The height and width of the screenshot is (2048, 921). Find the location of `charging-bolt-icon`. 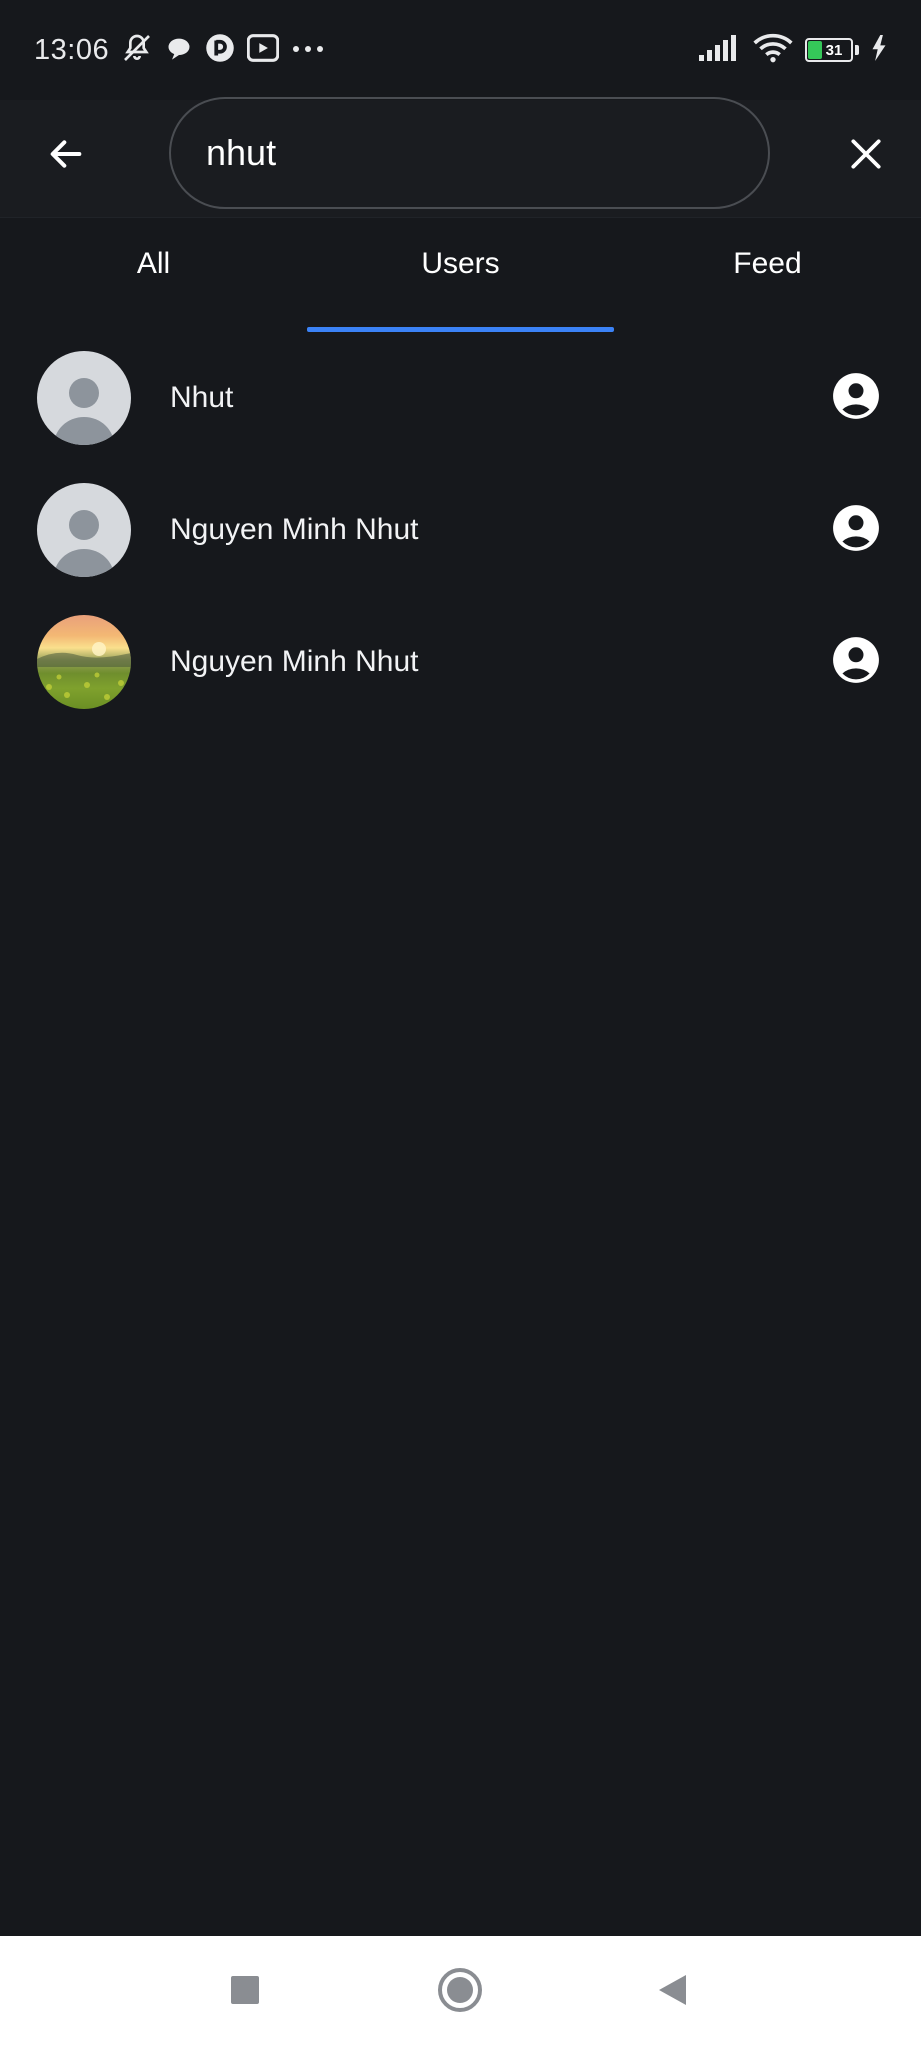

charging-bolt-icon is located at coordinates (879, 50).